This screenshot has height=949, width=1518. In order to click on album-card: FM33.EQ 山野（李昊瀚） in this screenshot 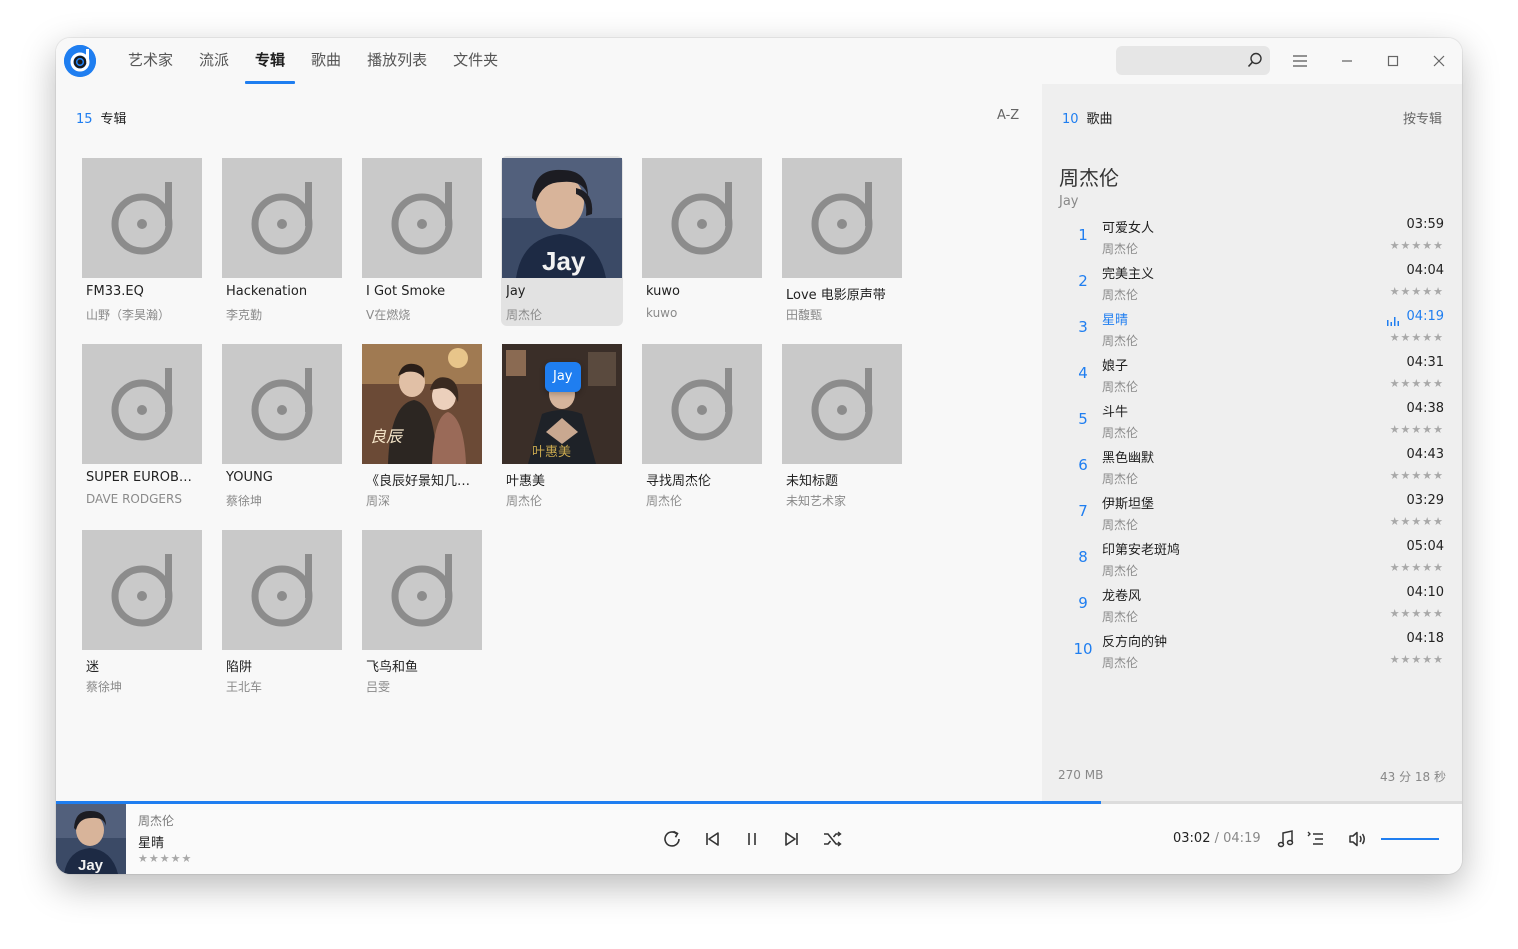, I will do `click(142, 242)`.